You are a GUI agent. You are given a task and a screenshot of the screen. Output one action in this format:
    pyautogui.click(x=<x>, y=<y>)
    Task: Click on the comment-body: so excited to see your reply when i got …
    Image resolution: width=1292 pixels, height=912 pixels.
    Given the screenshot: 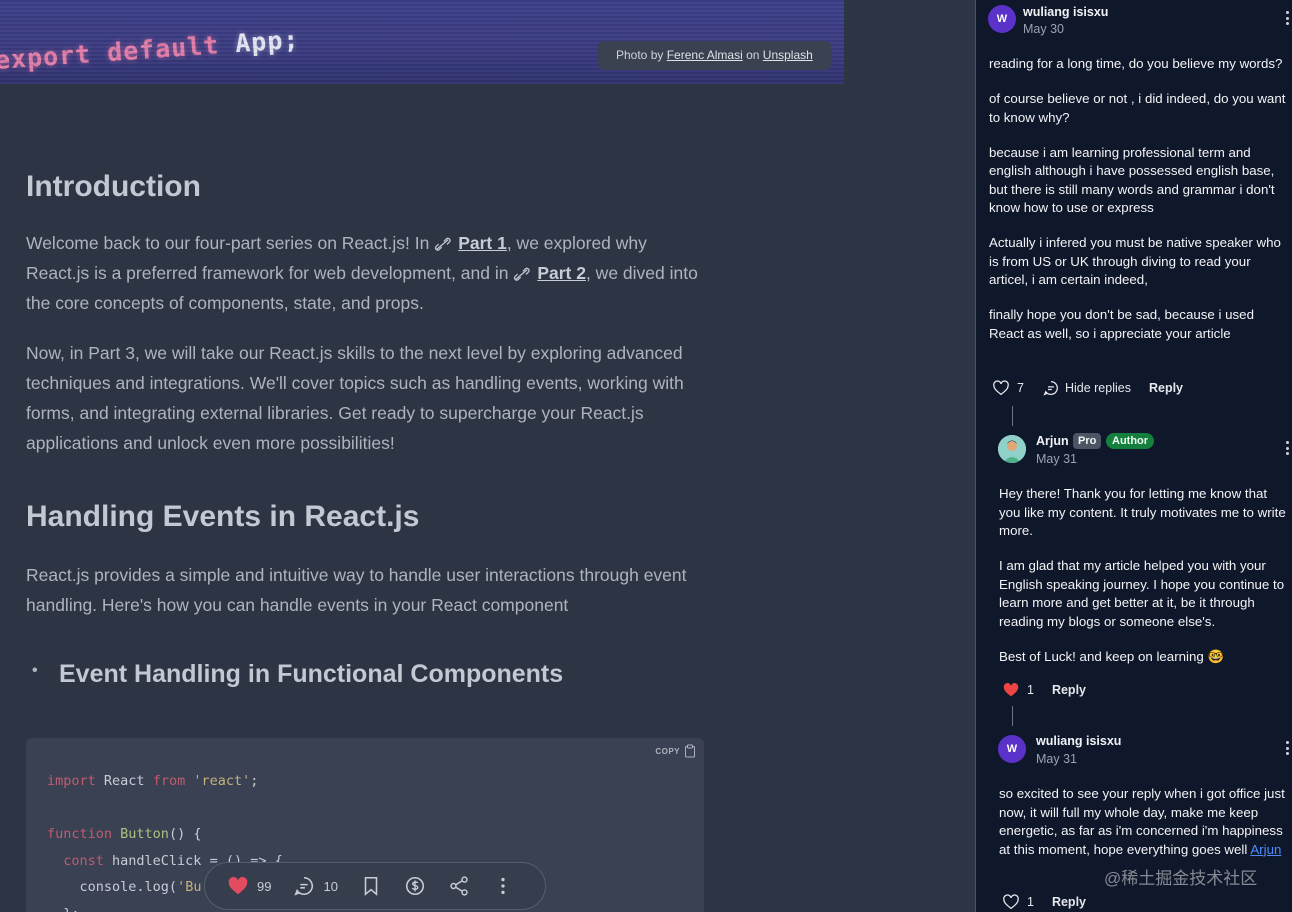 What is the action you would take?
    pyautogui.click(x=1142, y=821)
    